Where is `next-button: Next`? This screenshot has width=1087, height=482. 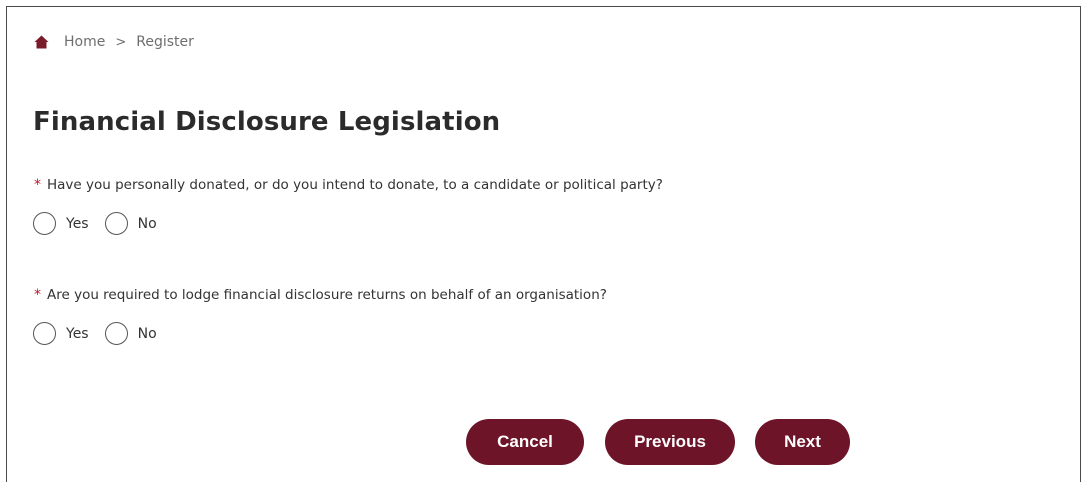 next-button: Next is located at coordinates (802, 442).